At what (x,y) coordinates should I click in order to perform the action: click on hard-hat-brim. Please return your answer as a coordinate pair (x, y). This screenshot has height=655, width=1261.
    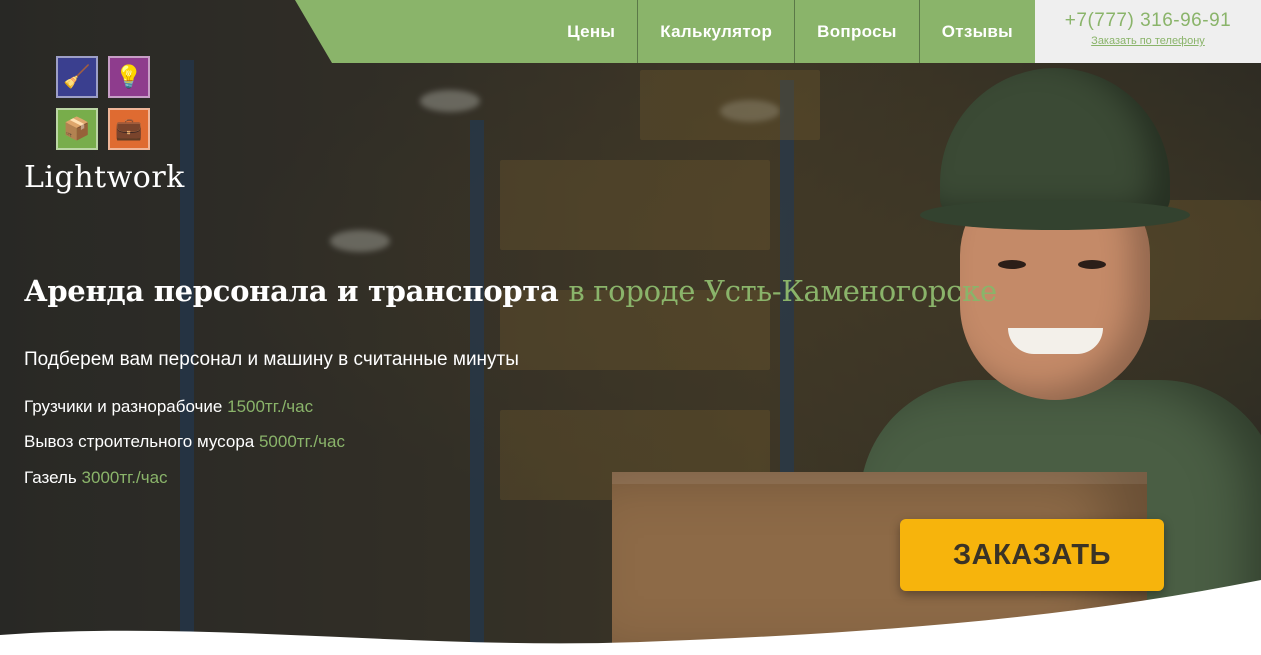
    Looking at the image, I should click on (1055, 215).